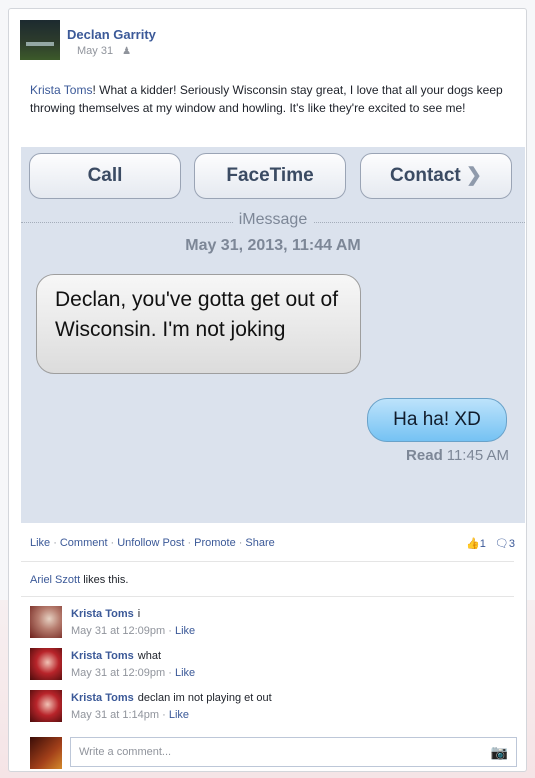  What do you see at coordinates (477, 455) in the screenshot?
I see `read-time: 11:45 AM` at bounding box center [477, 455].